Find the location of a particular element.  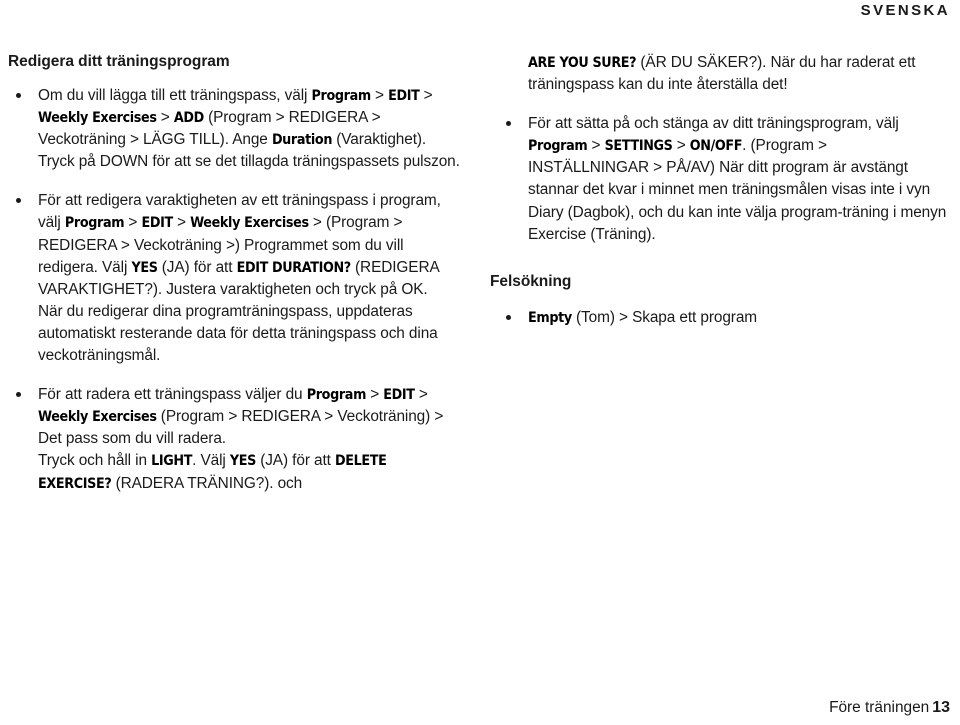

footer-chapter: Före träningen is located at coordinates (879, 707).